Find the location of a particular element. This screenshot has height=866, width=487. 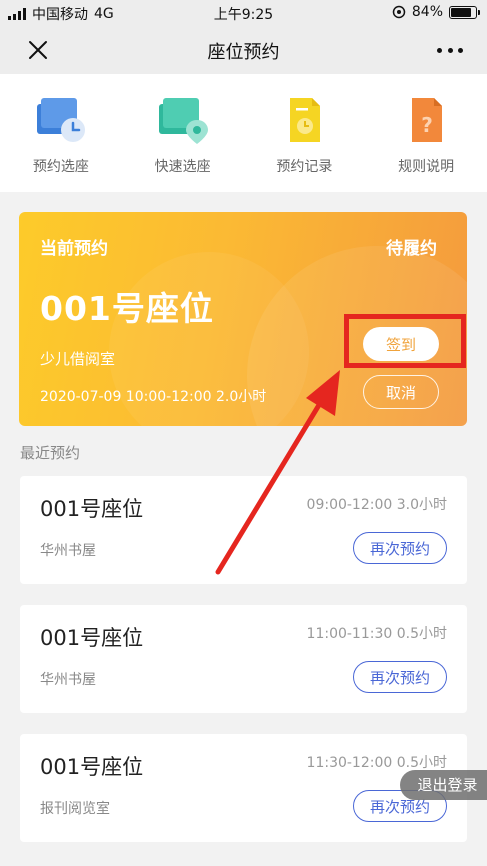

orientation-lock-icon is located at coordinates (399, 12).